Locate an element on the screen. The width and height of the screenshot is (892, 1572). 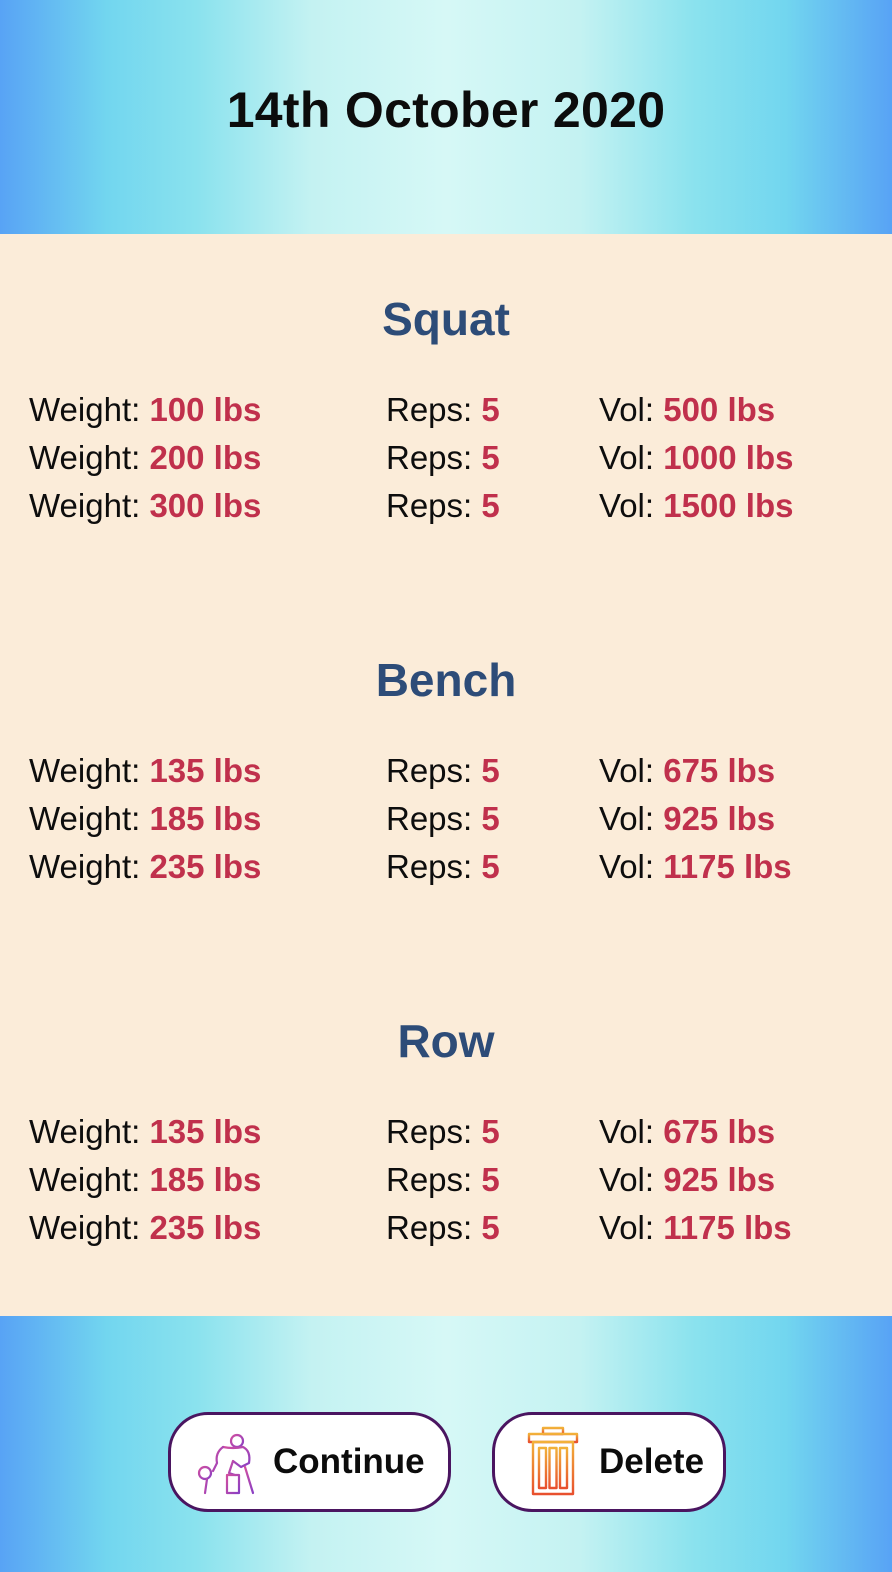
vol-value: 1500 lbs is located at coordinates (728, 505).